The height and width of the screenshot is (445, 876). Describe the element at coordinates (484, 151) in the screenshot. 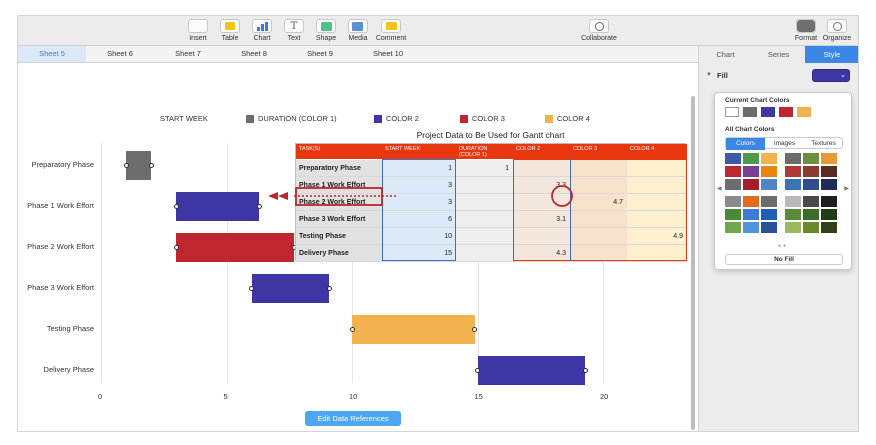

I see `table-header-cell: DURATION (COLOR 1)` at that location.